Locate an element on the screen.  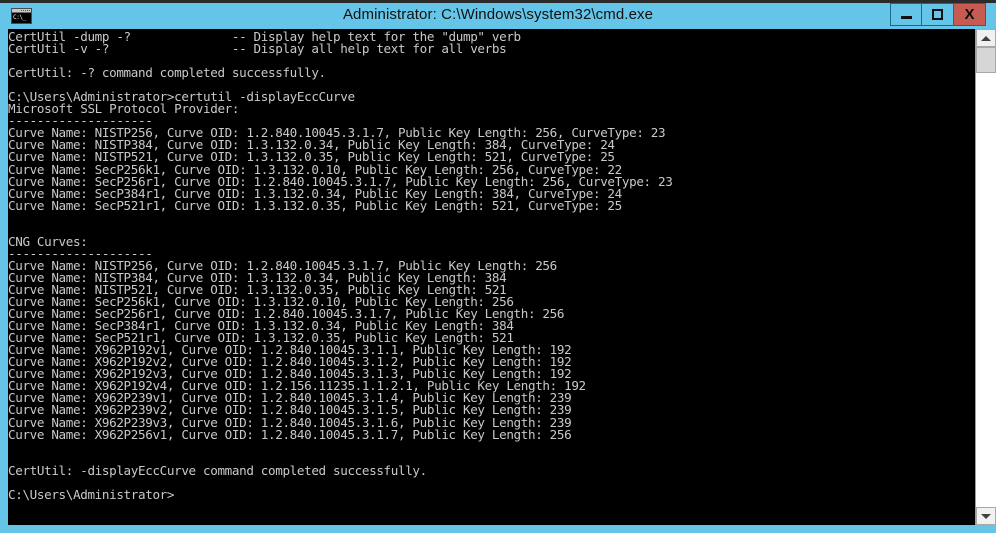
scrollbar-track is located at coordinates (986, 277).